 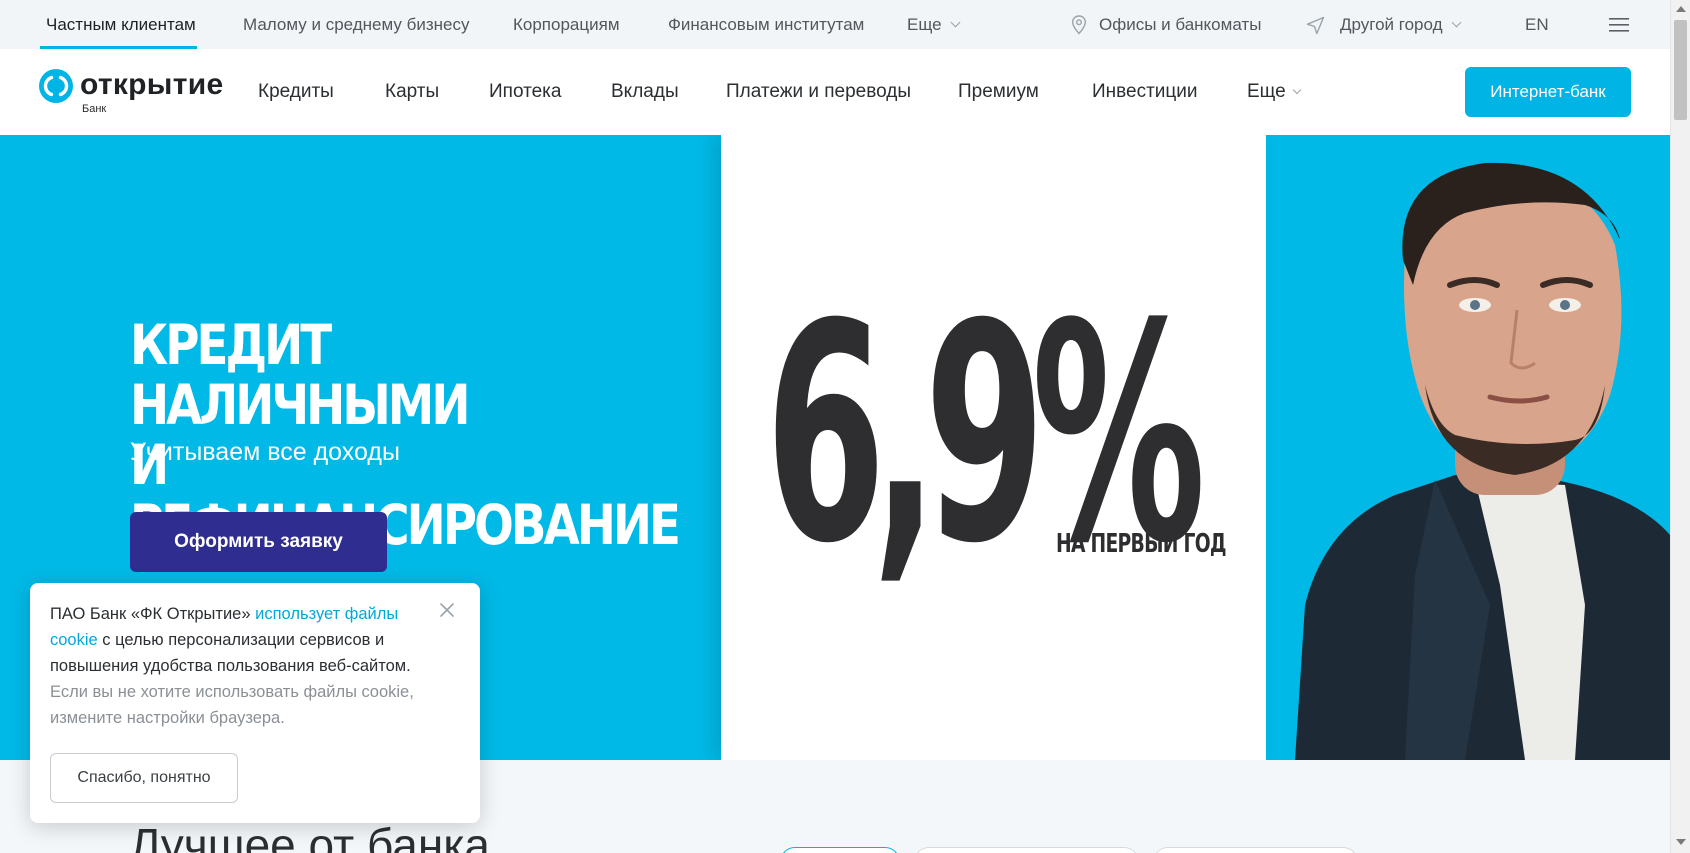 I want to click on language-switch: EN, so click(x=1537, y=24).